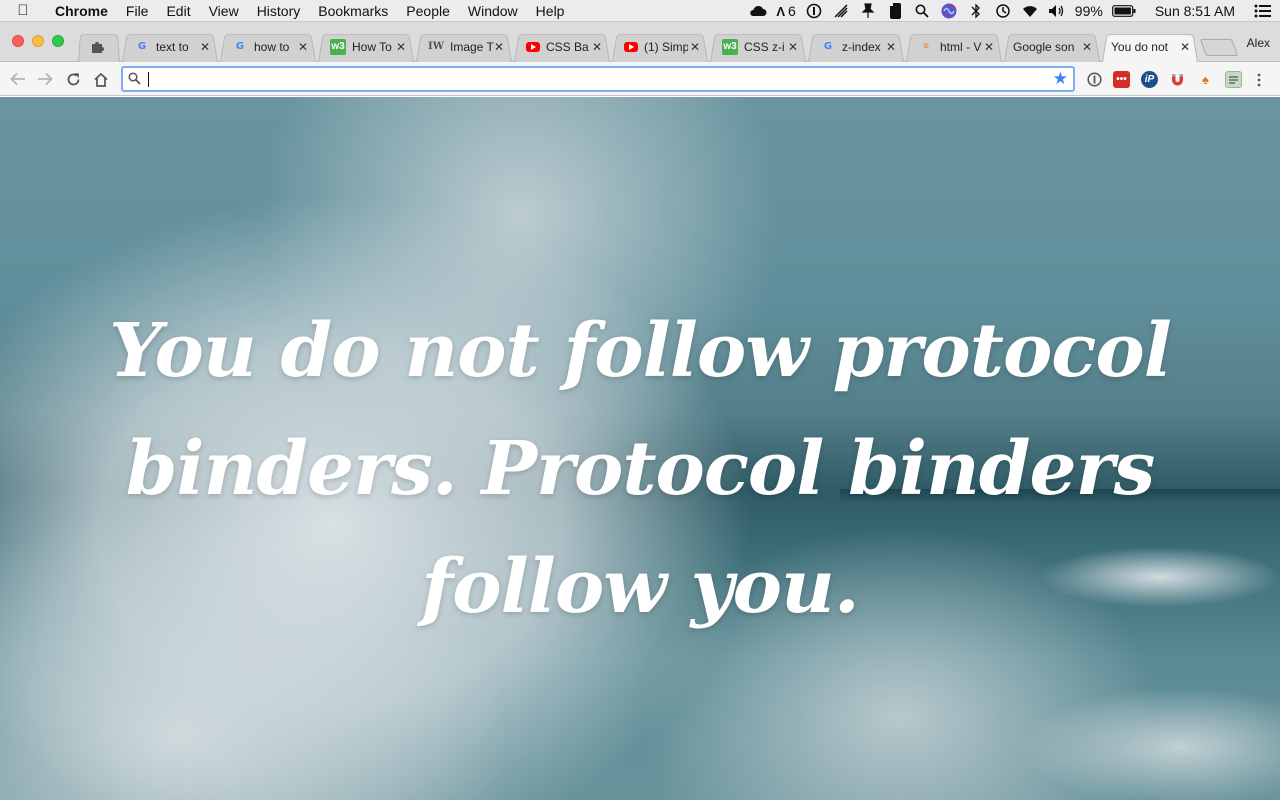 Image resolution: width=1280 pixels, height=800 pixels. I want to click on tab-text-to: G text to ✕, so click(170, 46).